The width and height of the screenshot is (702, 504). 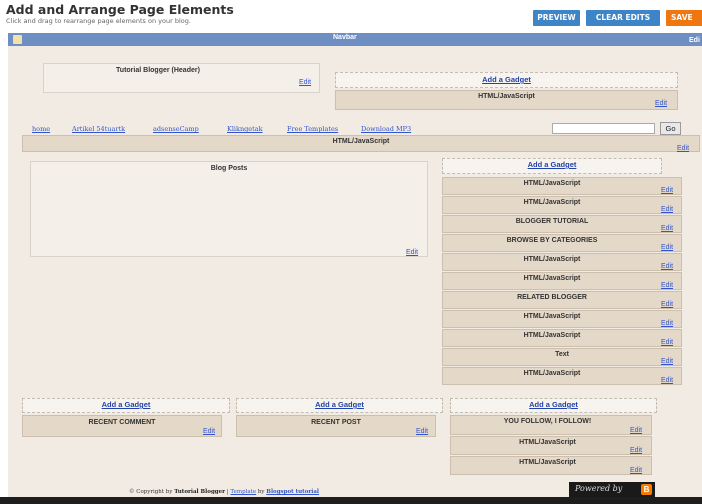 What do you see at coordinates (623, 18) in the screenshot?
I see `clear-edits-button: CLEAR EDITS` at bounding box center [623, 18].